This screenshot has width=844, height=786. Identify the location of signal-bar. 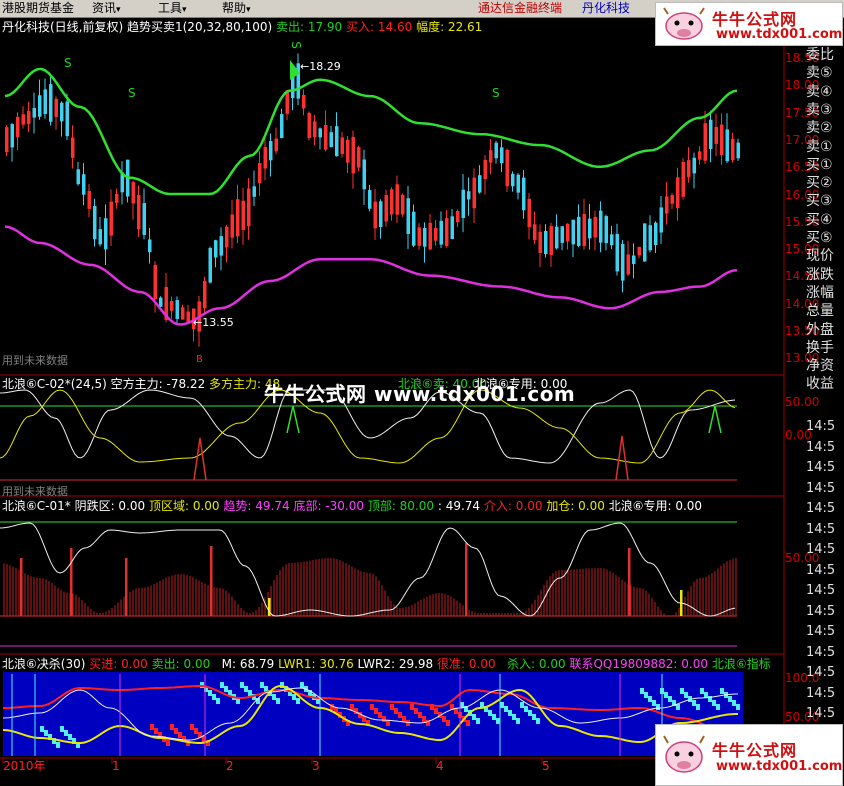
(211, 581).